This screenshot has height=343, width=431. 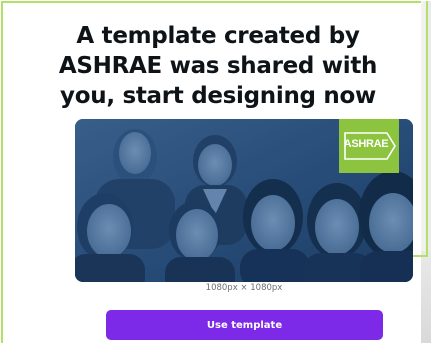 What do you see at coordinates (244, 325) in the screenshot?
I see `use-template-button: Use template` at bounding box center [244, 325].